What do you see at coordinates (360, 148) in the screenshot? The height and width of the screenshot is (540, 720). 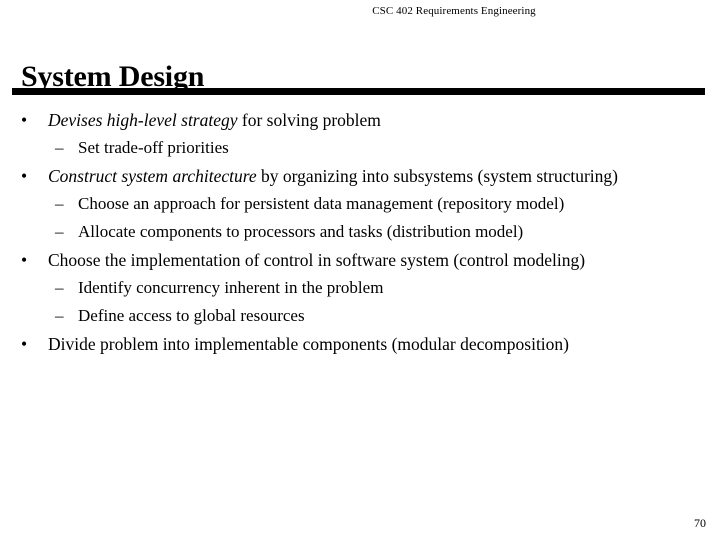 I see `sub-bullet-item: – Set trade-off priorities` at bounding box center [360, 148].